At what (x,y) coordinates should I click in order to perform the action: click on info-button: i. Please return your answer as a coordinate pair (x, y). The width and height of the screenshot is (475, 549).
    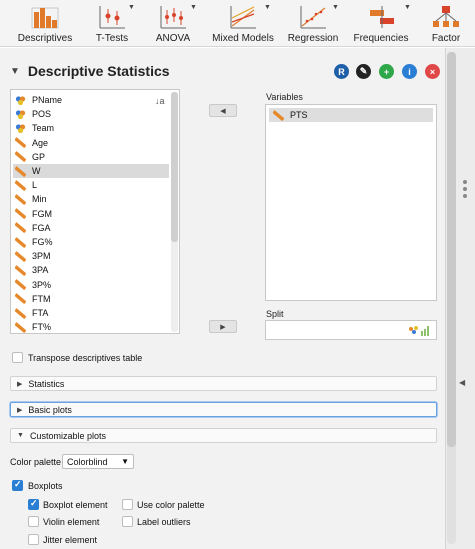
    Looking at the image, I should click on (409, 71).